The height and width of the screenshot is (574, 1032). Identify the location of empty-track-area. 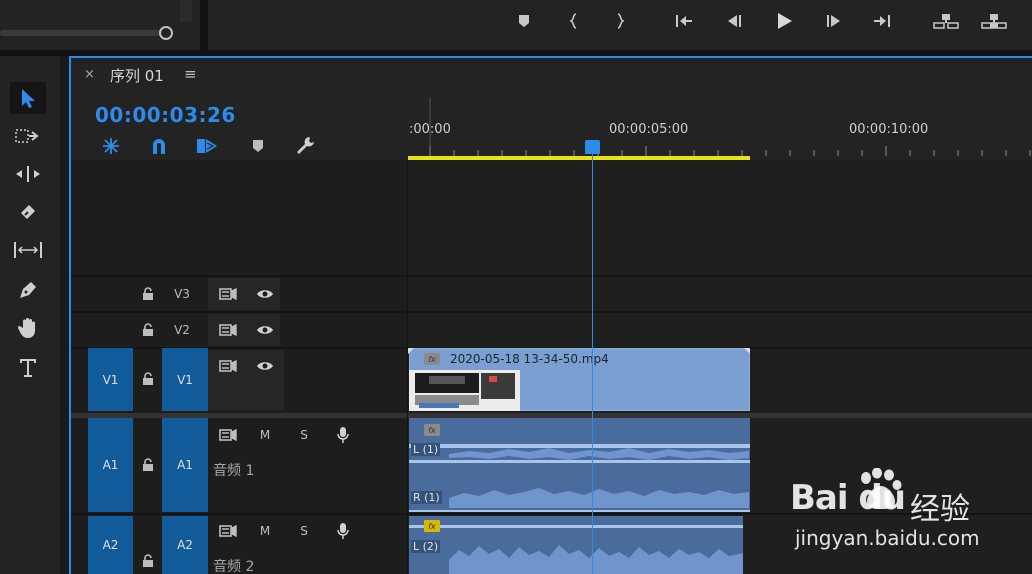
(720, 218).